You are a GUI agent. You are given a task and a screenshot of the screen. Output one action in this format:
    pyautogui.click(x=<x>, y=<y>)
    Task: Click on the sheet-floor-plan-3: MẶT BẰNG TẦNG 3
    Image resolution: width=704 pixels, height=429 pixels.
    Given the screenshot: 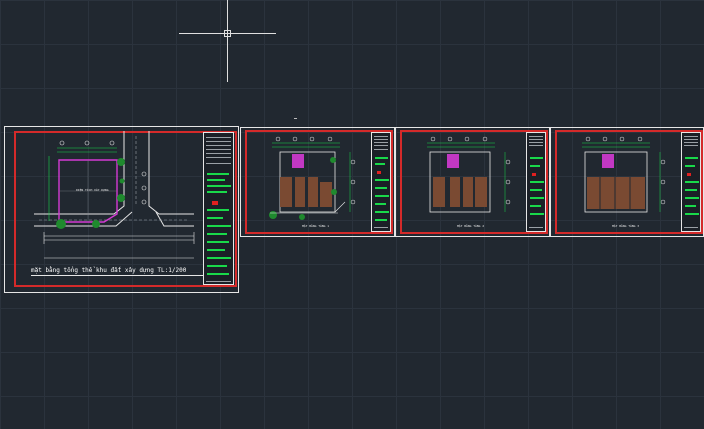 What is the action you would take?
    pyautogui.click(x=627, y=182)
    